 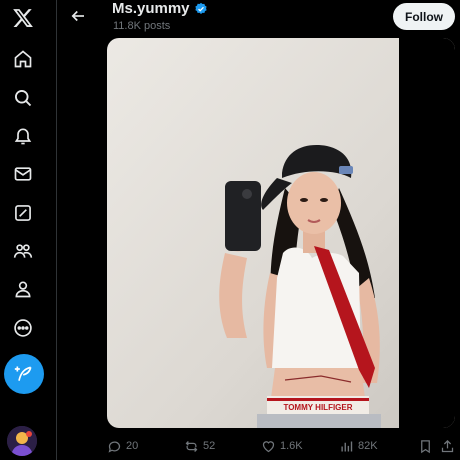 What do you see at coordinates (28, 230) in the screenshot?
I see `sidebar-nav` at bounding box center [28, 230].